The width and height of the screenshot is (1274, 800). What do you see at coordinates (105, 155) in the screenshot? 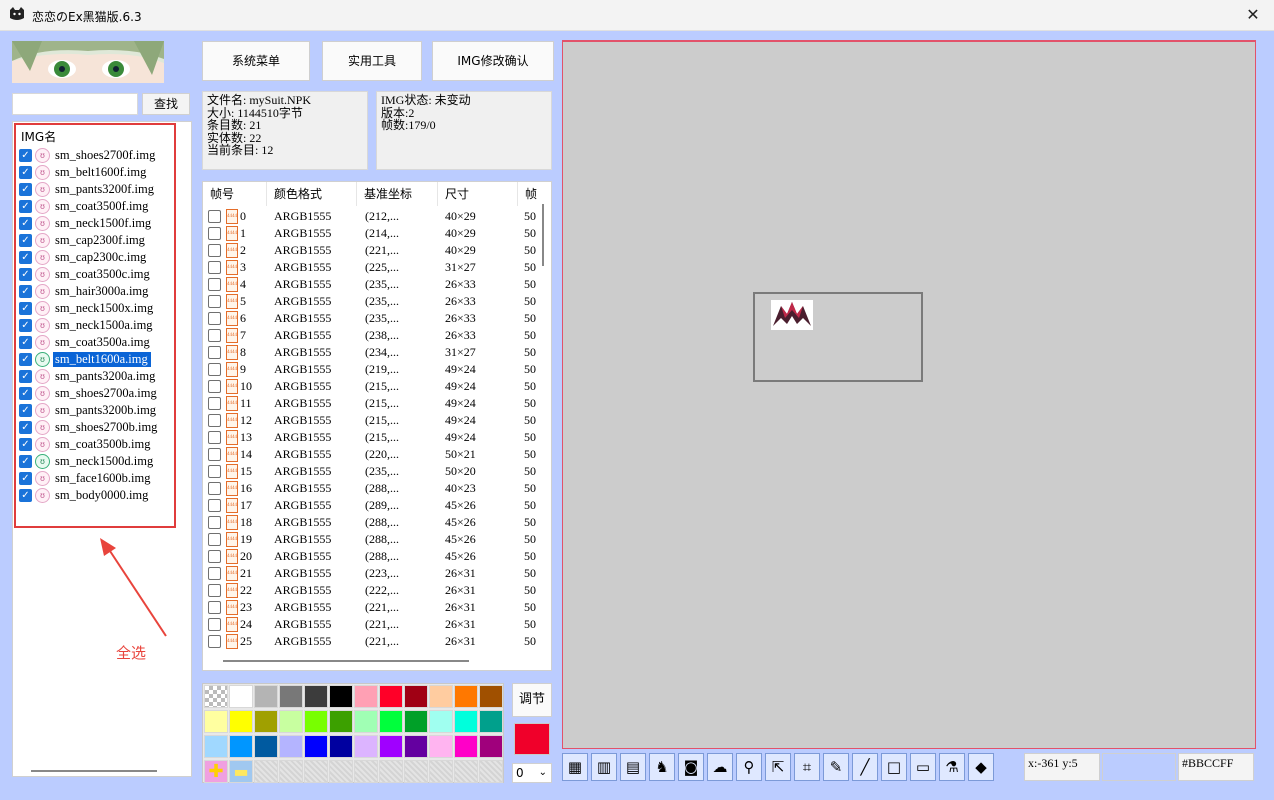
I see `img-list-item: ✓ ʊ sm_shoes2700f.img` at bounding box center [105, 155].